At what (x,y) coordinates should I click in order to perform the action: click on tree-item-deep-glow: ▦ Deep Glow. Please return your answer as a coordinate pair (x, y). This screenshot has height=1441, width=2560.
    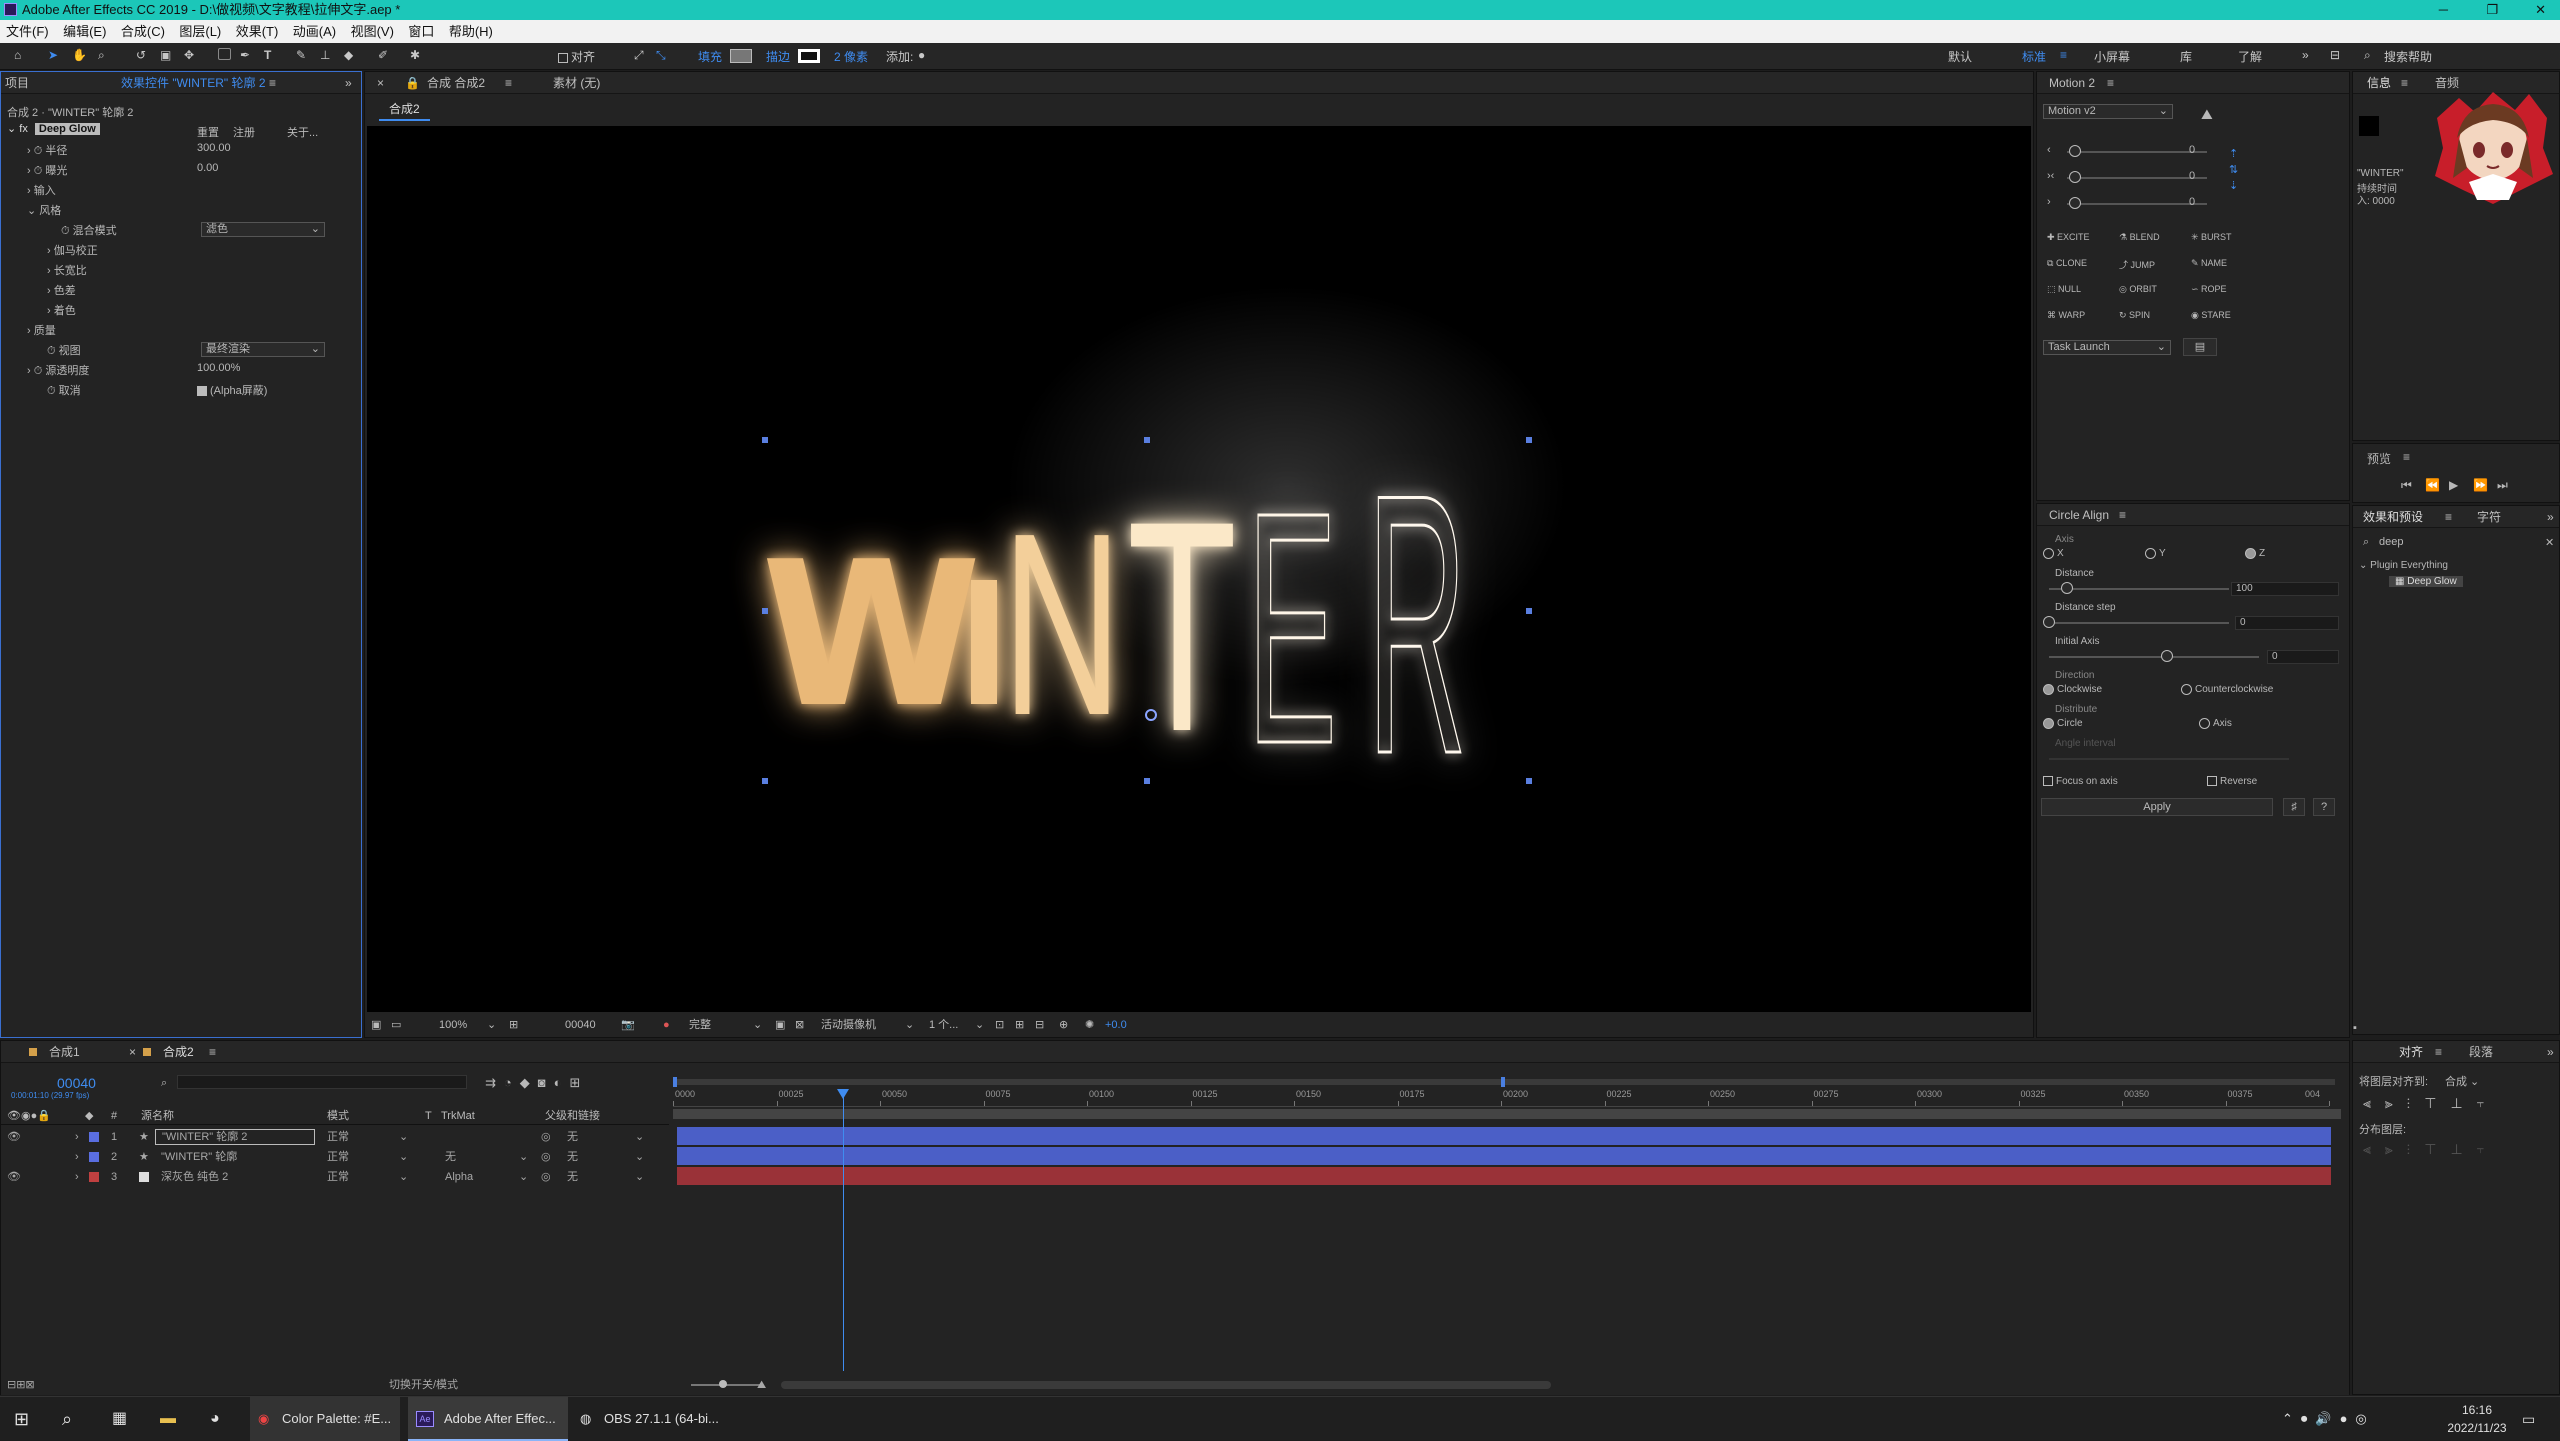
    Looking at the image, I should click on (2426, 581).